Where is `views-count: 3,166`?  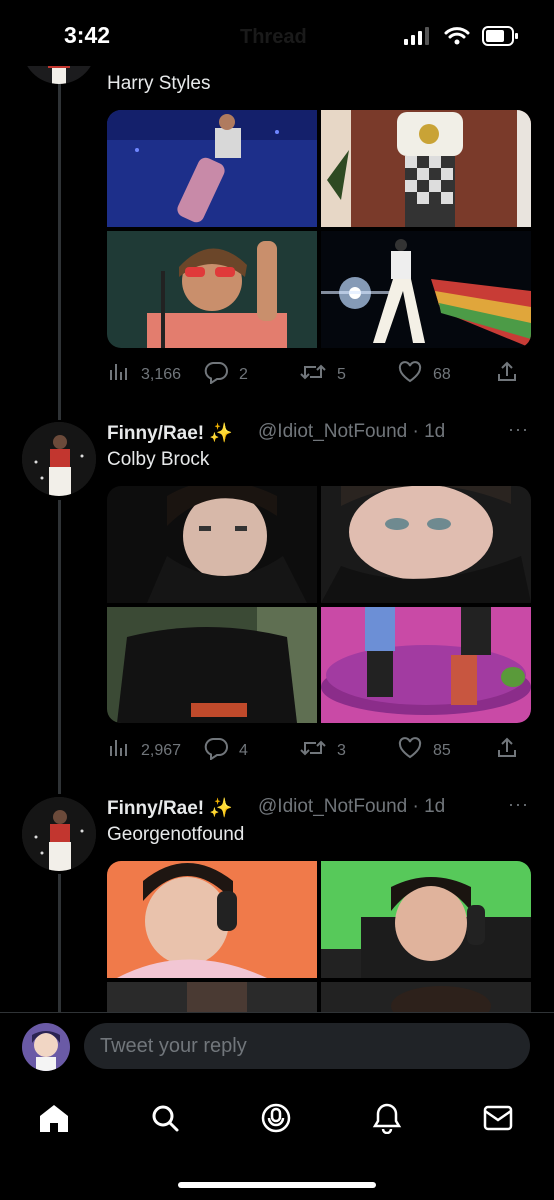 views-count: 3,166 is located at coordinates (161, 374).